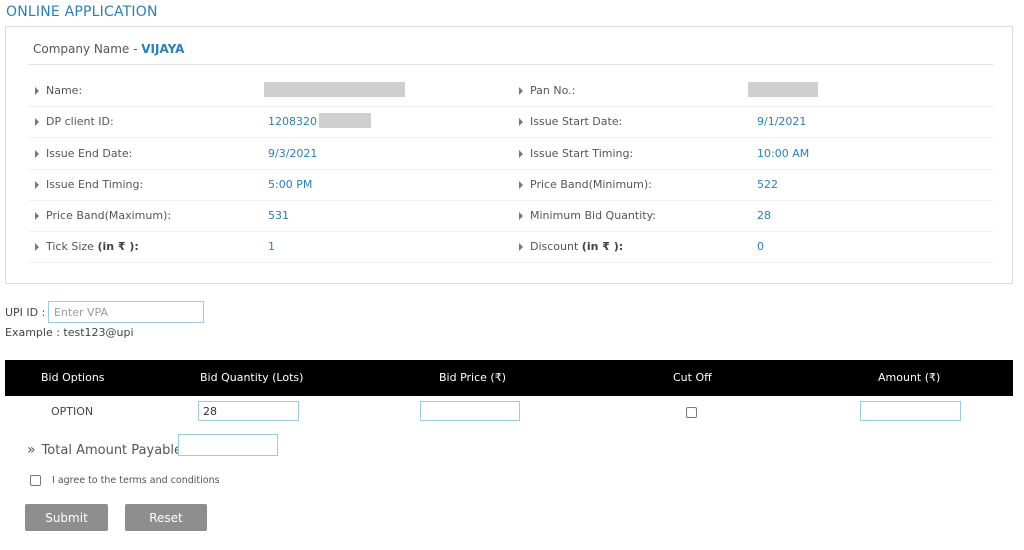 Image resolution: width=1024 pixels, height=550 pixels. I want to click on field-issue-end-date: Issue End Date: 9/3/2021, so click(270, 154).